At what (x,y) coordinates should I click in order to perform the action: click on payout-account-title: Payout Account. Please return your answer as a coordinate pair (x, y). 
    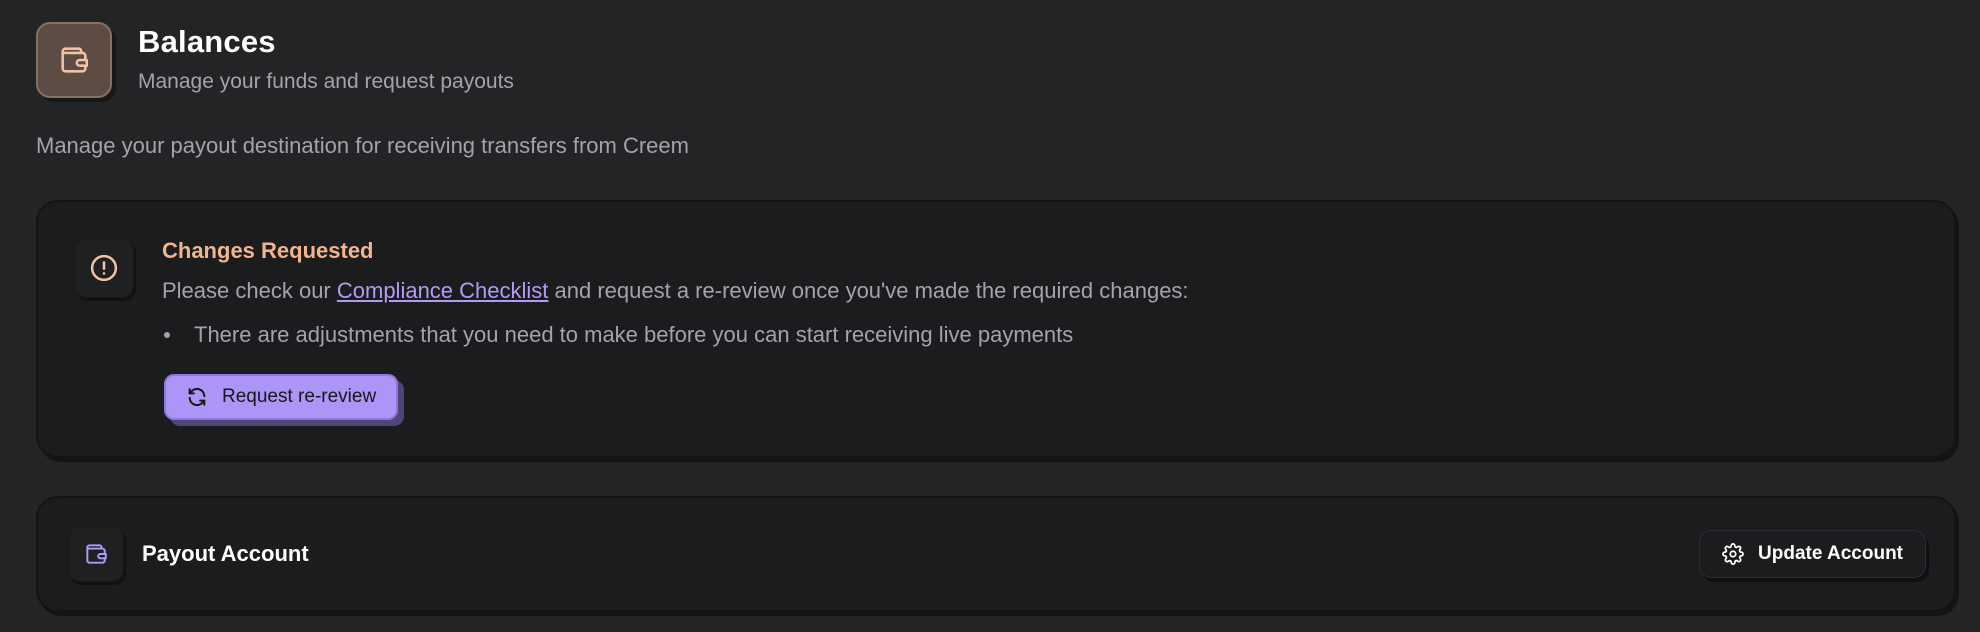
    Looking at the image, I should click on (225, 553).